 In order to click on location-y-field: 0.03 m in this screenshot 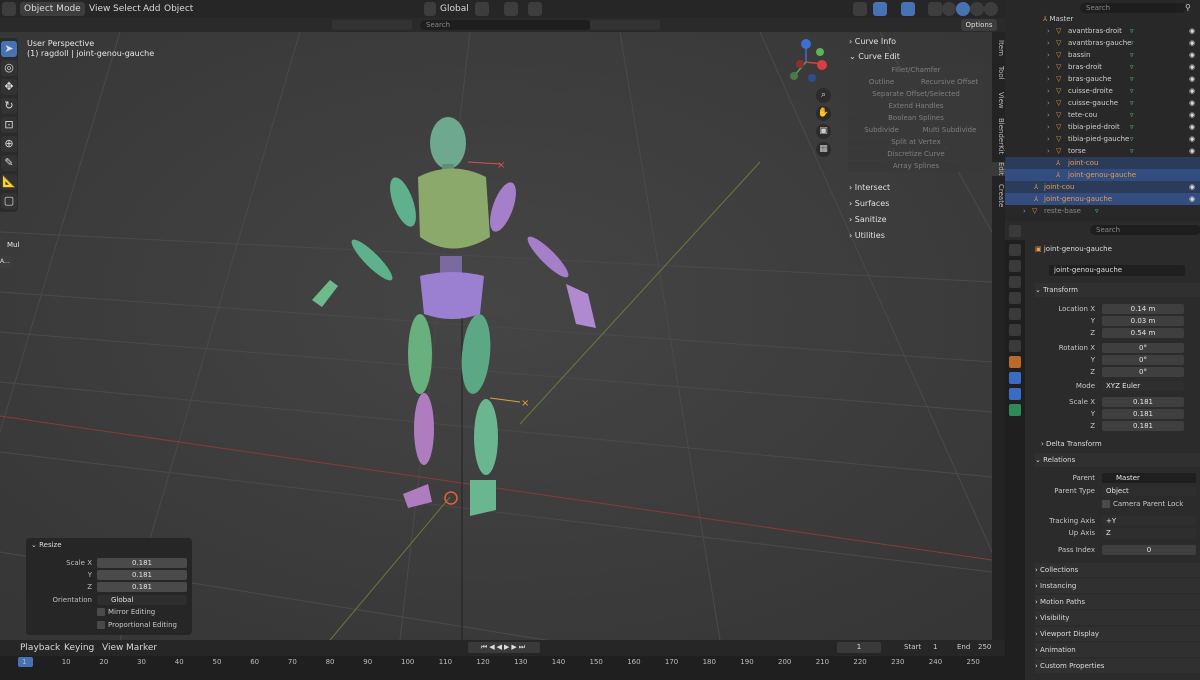, I will do `click(1143, 321)`.